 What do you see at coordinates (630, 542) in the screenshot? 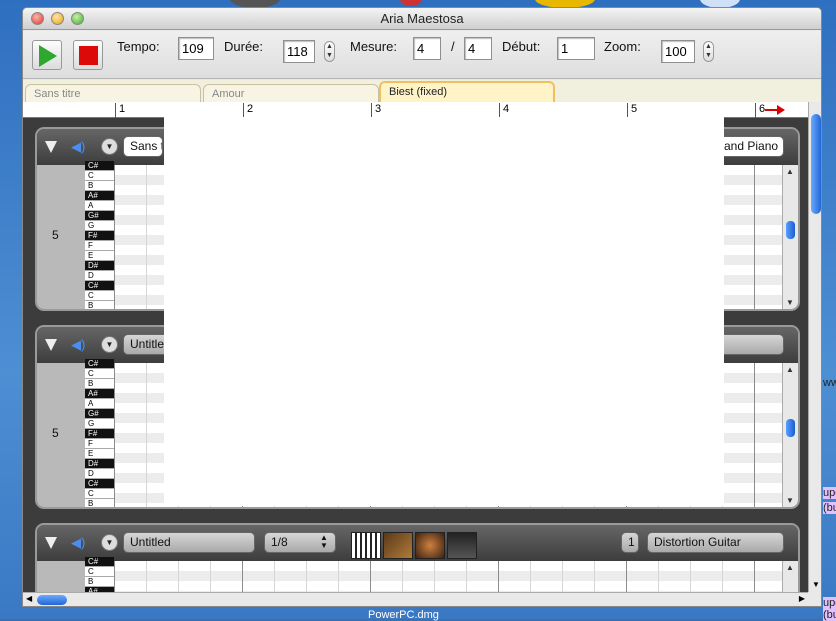
I see `channel-button: 1` at bounding box center [630, 542].